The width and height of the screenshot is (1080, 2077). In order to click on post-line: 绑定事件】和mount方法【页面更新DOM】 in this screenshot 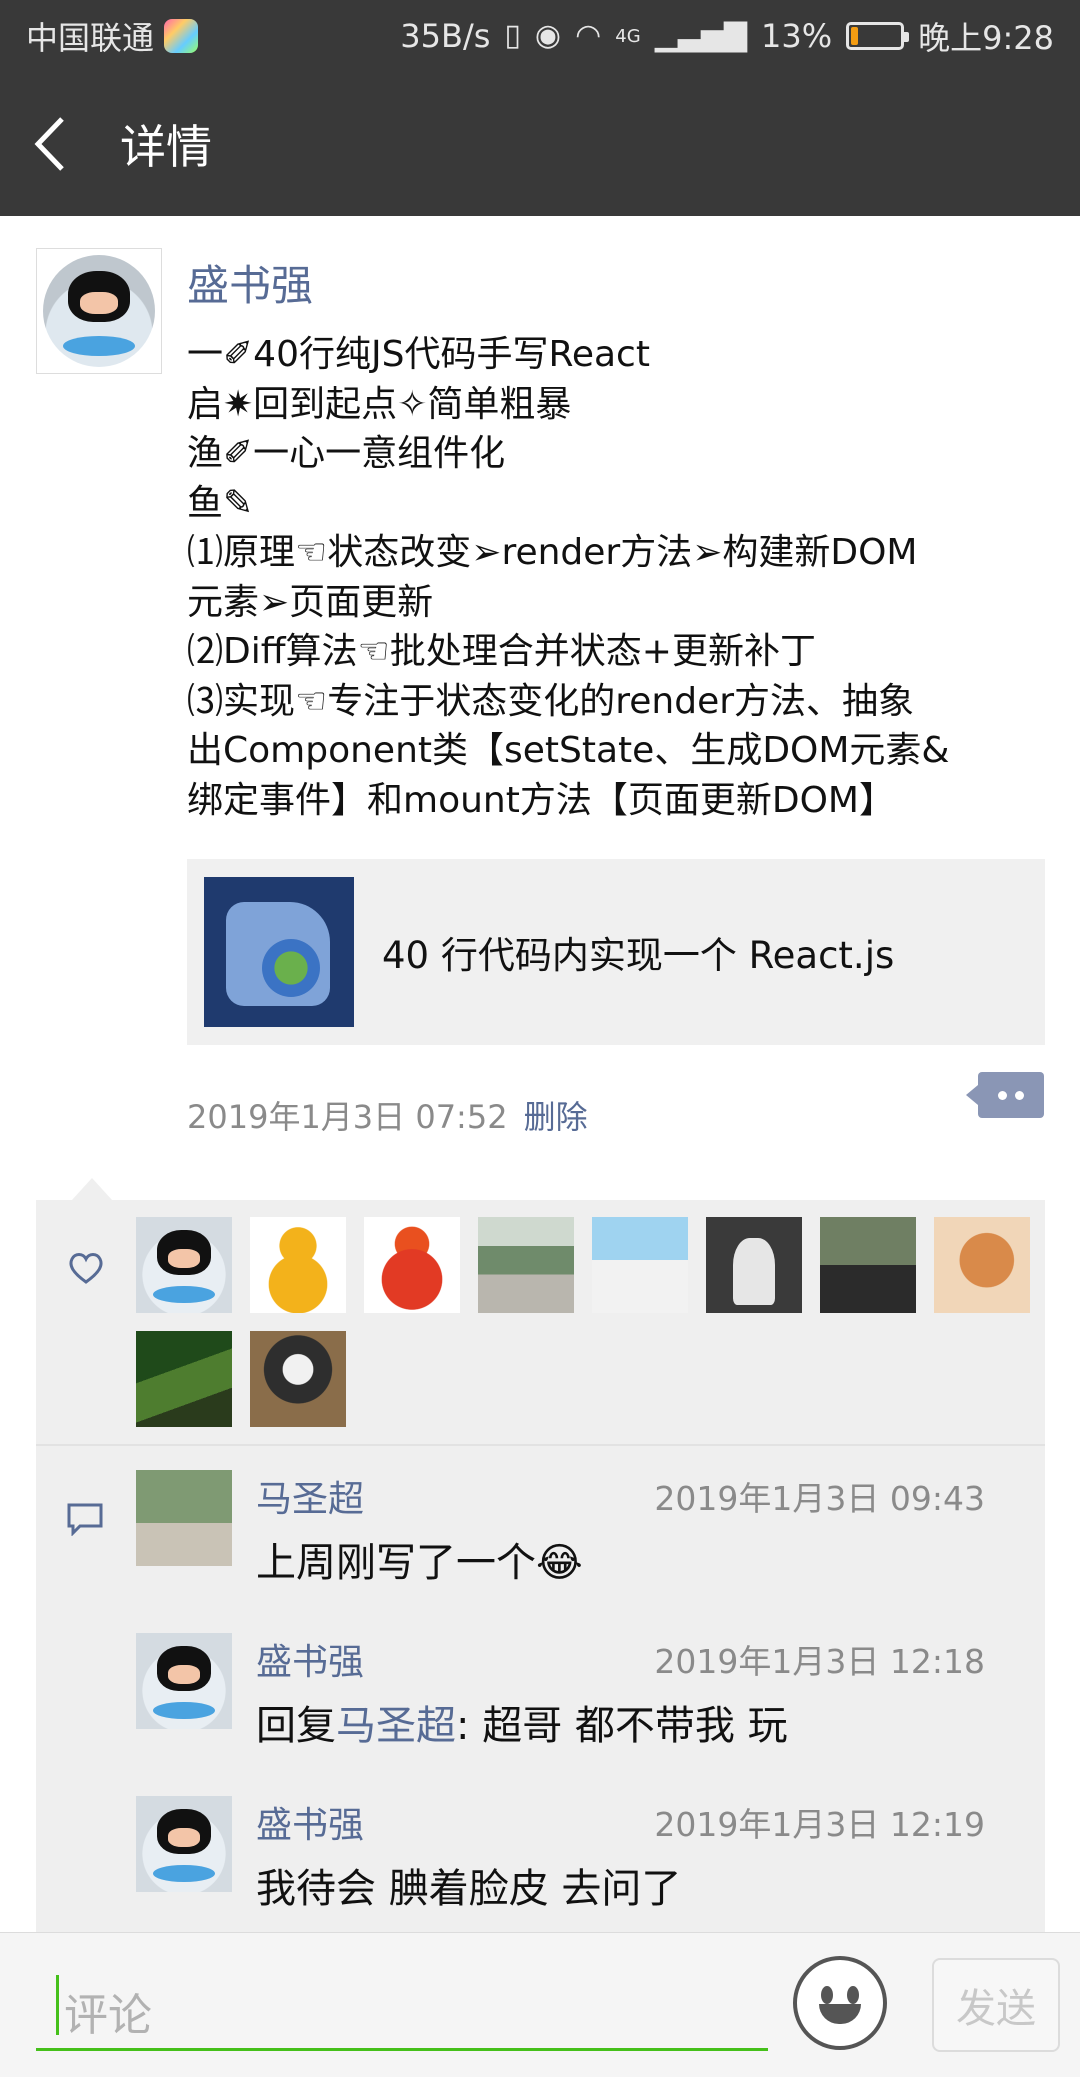, I will do `click(541, 800)`.